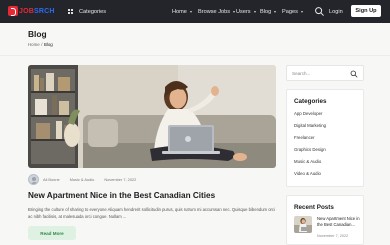 This screenshot has width=390, height=245. What do you see at coordinates (52, 233) in the screenshot?
I see `read-more-button: Read More` at bounding box center [52, 233].